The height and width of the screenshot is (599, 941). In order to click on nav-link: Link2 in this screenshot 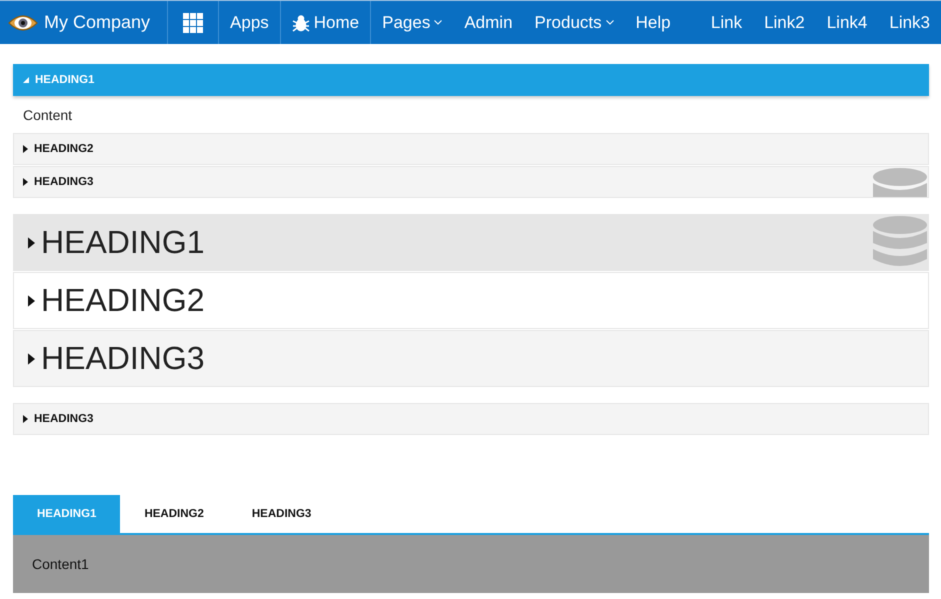, I will do `click(784, 22)`.